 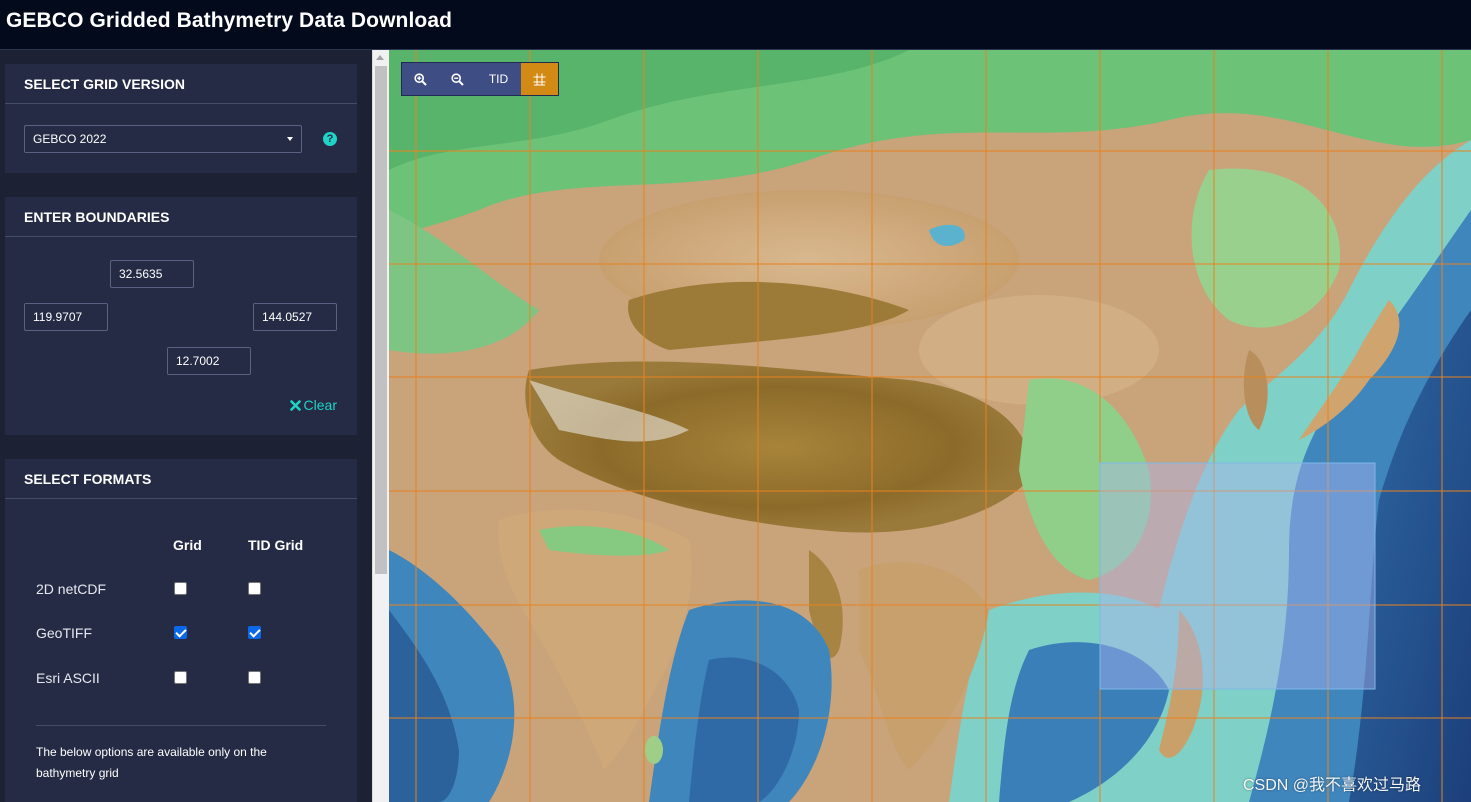 I want to click on east-input, so click(x=295, y=317).